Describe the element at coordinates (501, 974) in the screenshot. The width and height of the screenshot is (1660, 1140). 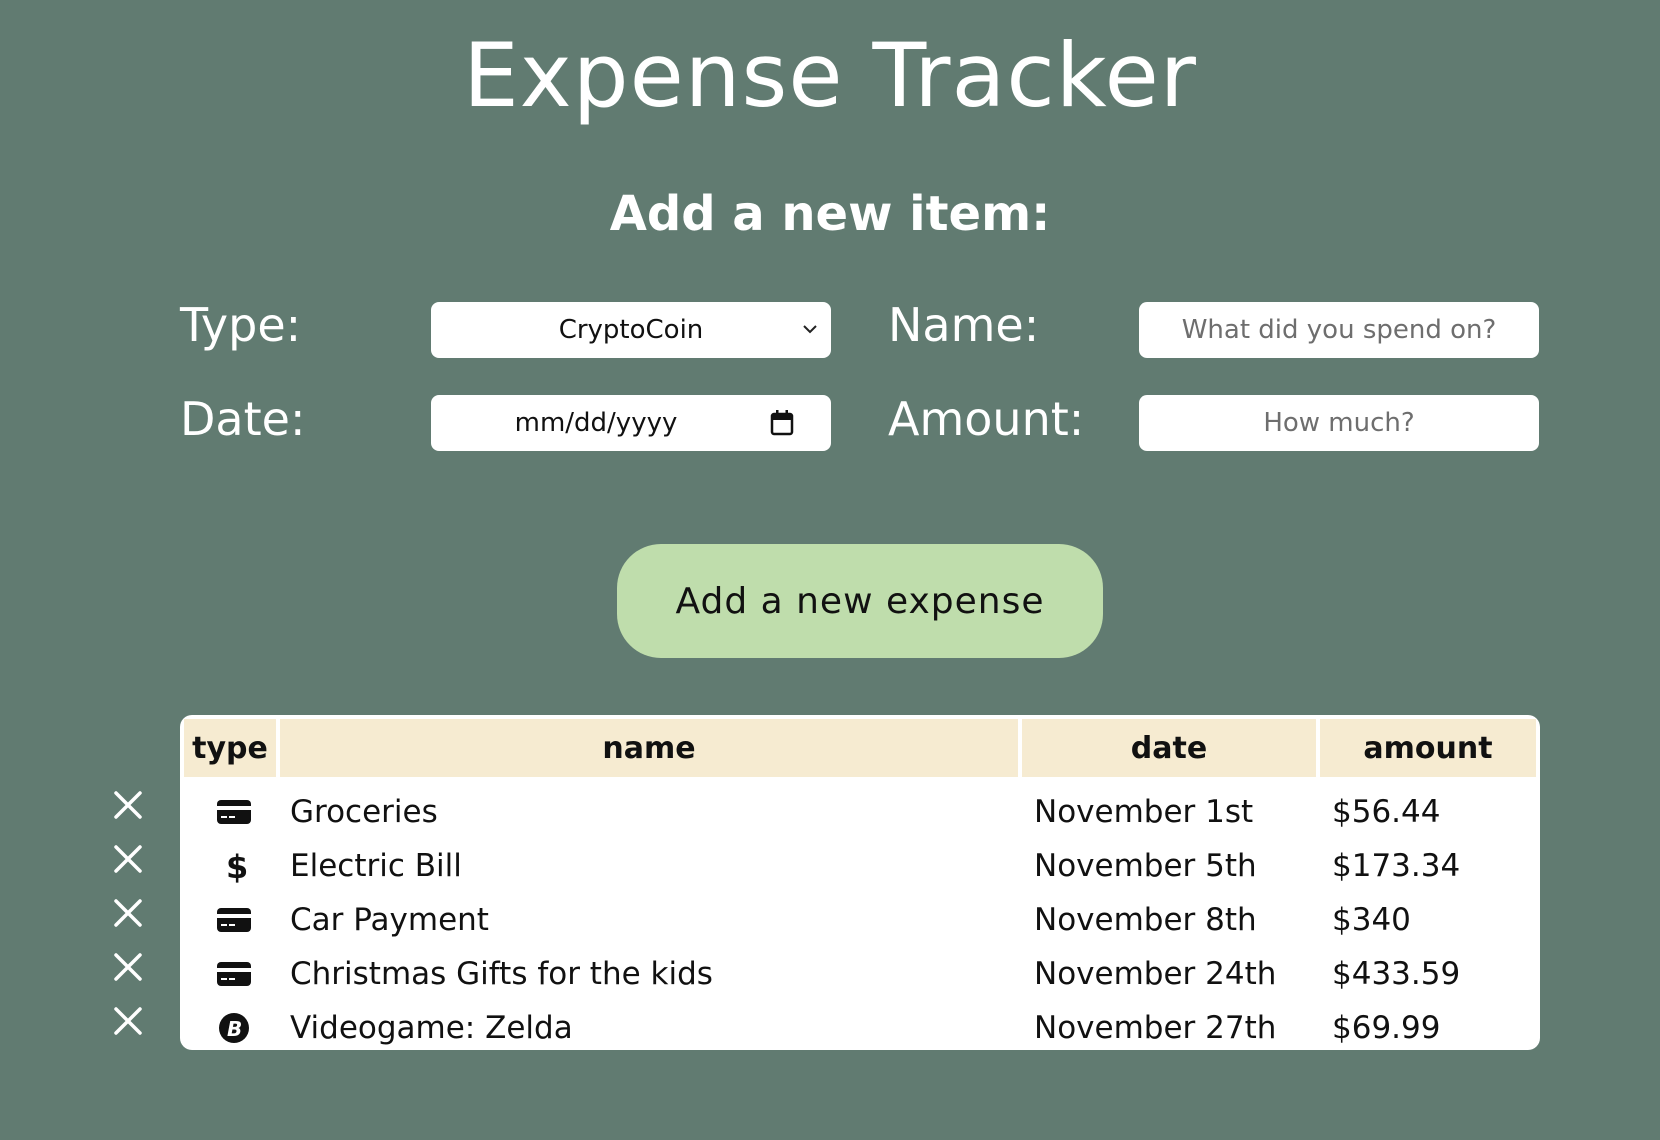
I see `expense-name: Christmas Gifts for the kids` at that location.